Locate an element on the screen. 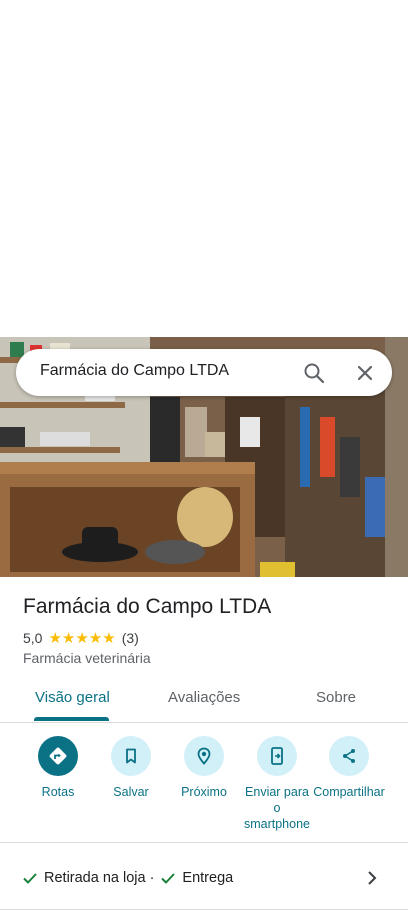 This screenshot has width=408, height=914. save-button: Salvar is located at coordinates (131, 768).